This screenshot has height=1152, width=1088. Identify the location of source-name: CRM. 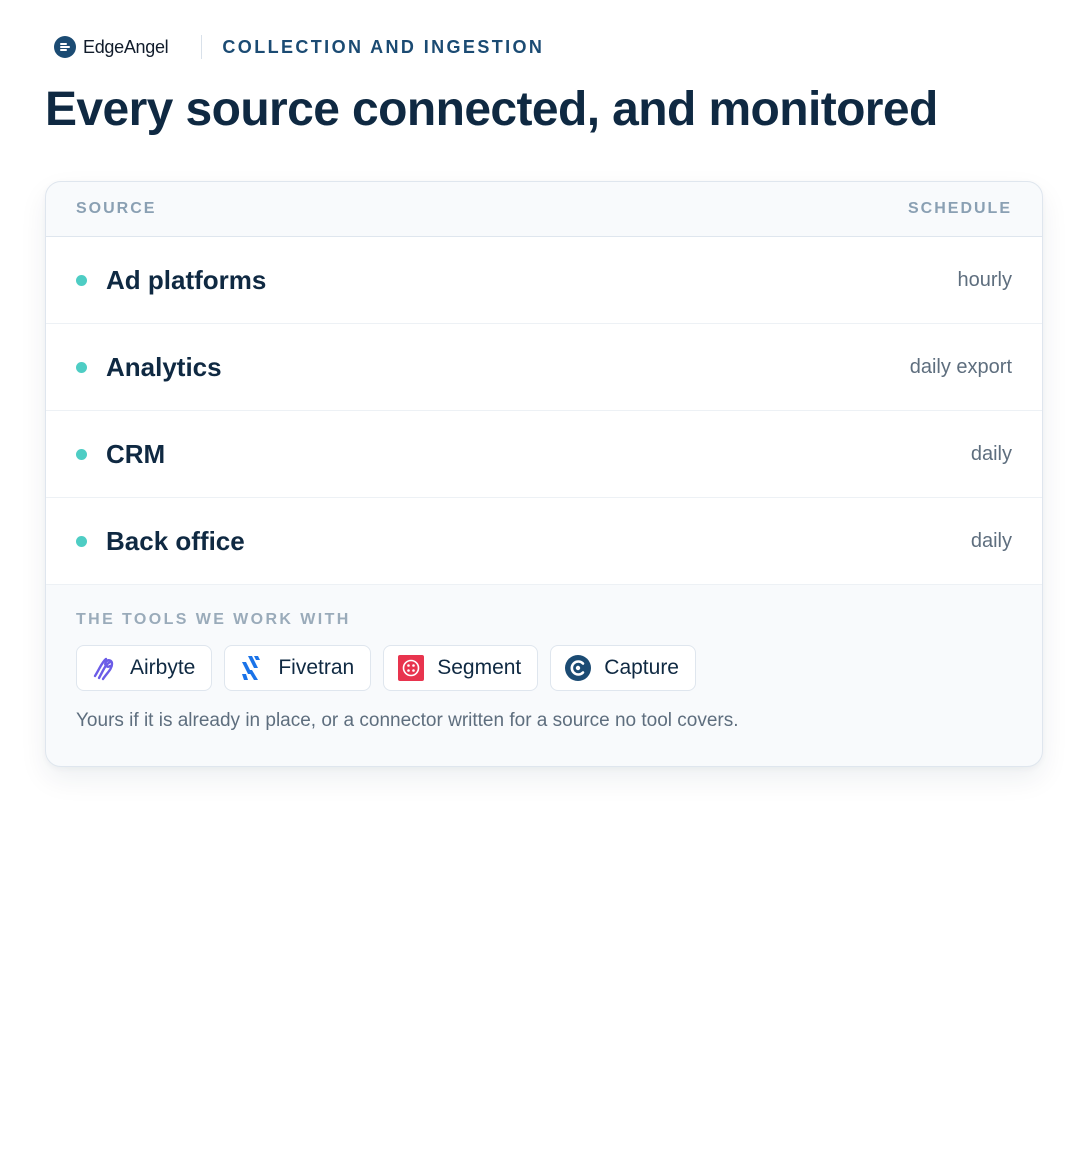
(136, 453).